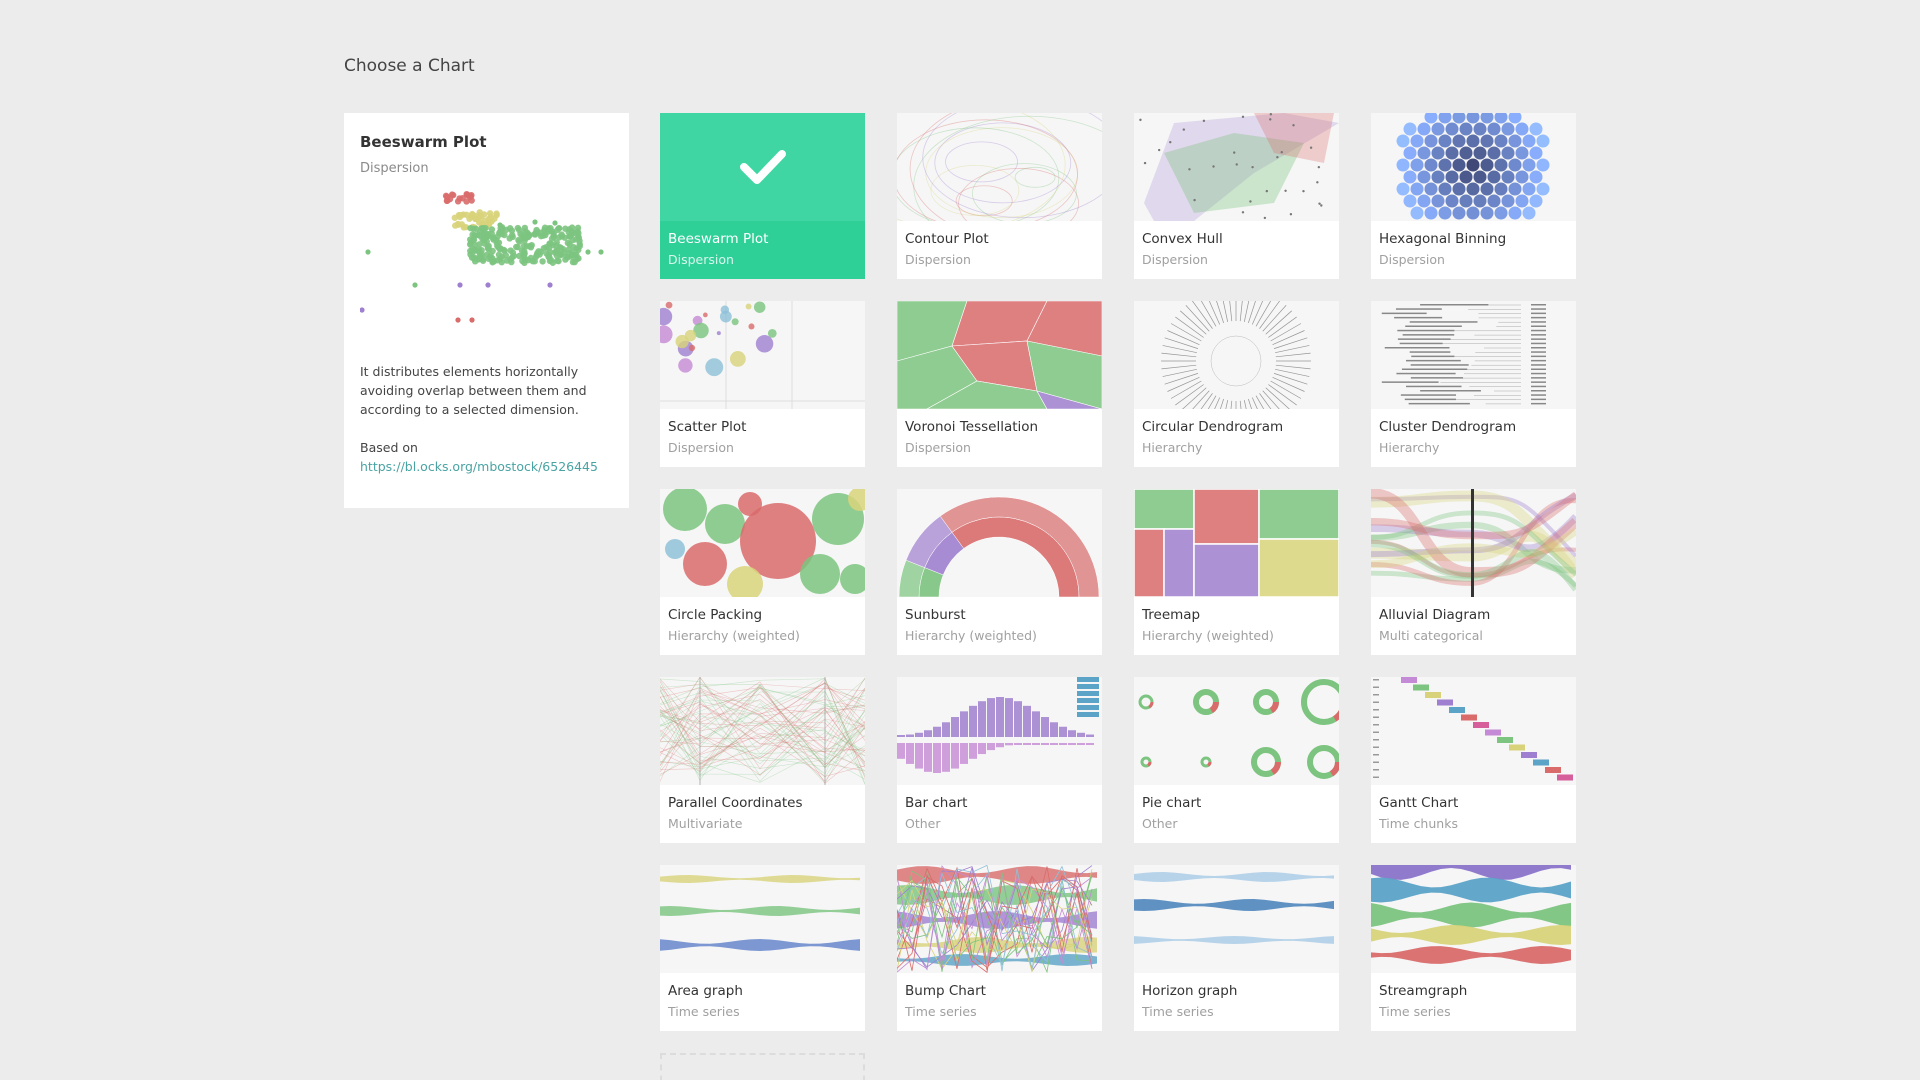  What do you see at coordinates (735, 803) in the screenshot?
I see `chart-card-name: Parallel Coordinates` at bounding box center [735, 803].